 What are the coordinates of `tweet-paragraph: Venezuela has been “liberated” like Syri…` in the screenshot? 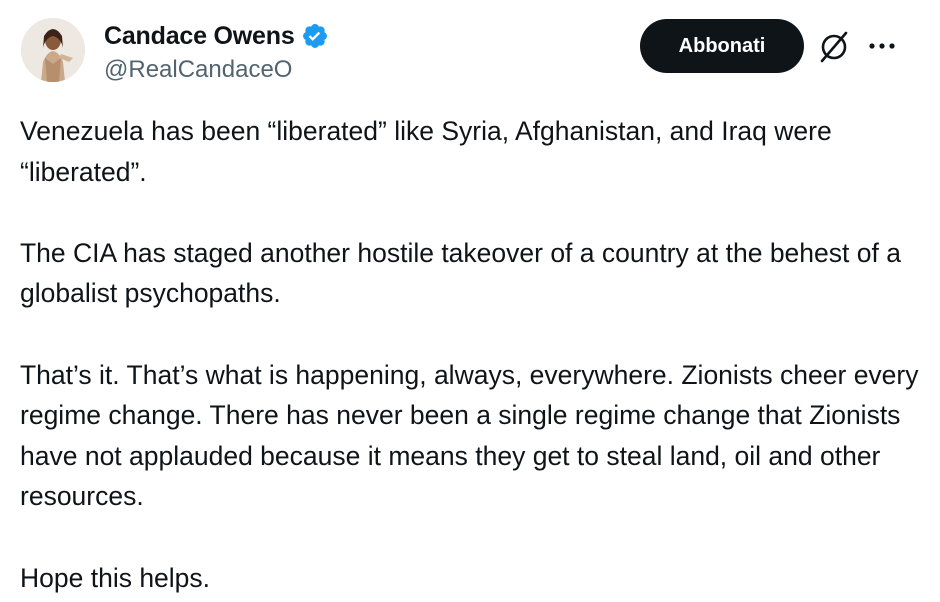 It's located at (426, 151).